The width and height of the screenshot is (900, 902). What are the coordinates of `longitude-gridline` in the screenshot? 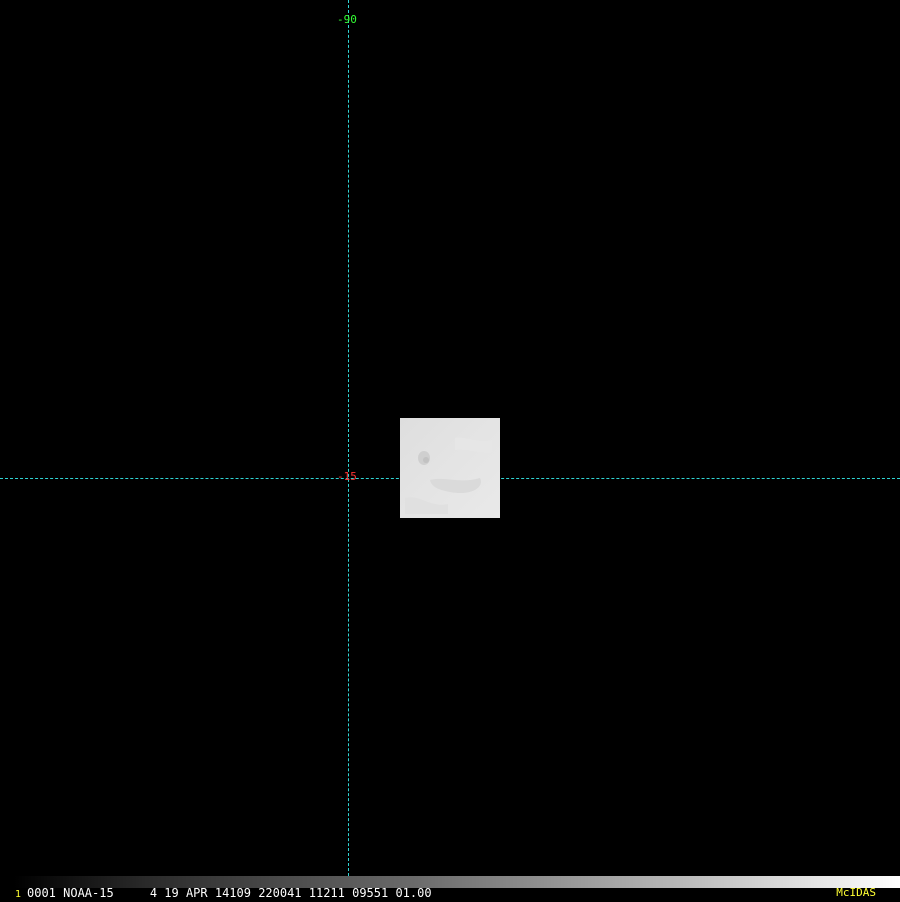 It's located at (348, 438).